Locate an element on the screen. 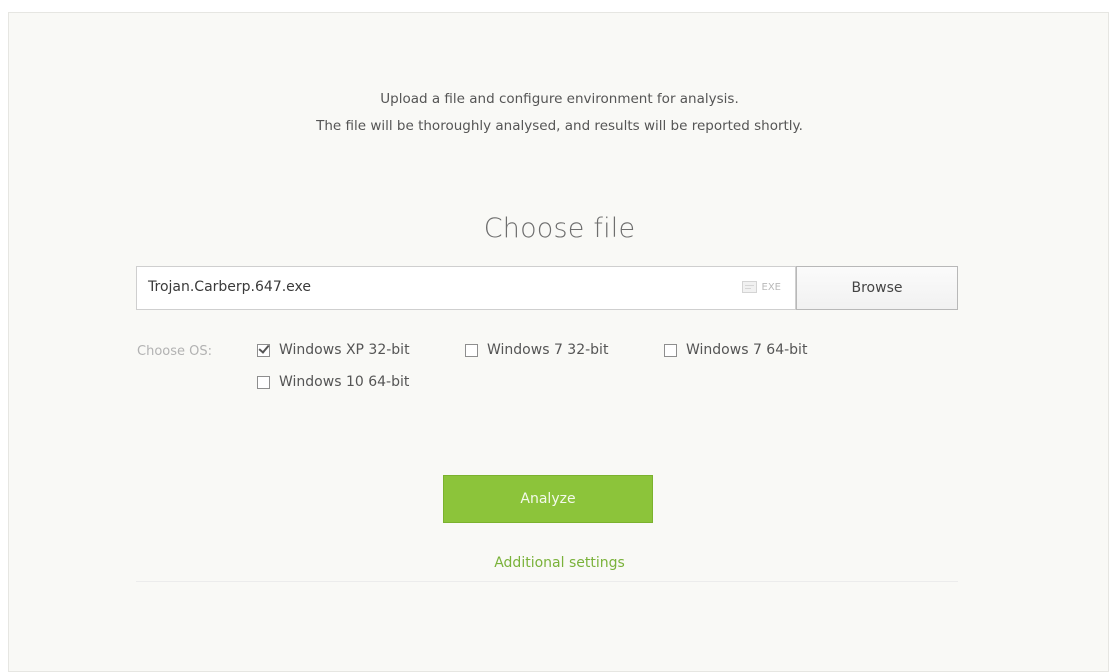 The width and height of the screenshot is (1110, 672). os-option-label: Windows XP 32-bit is located at coordinates (344, 350).